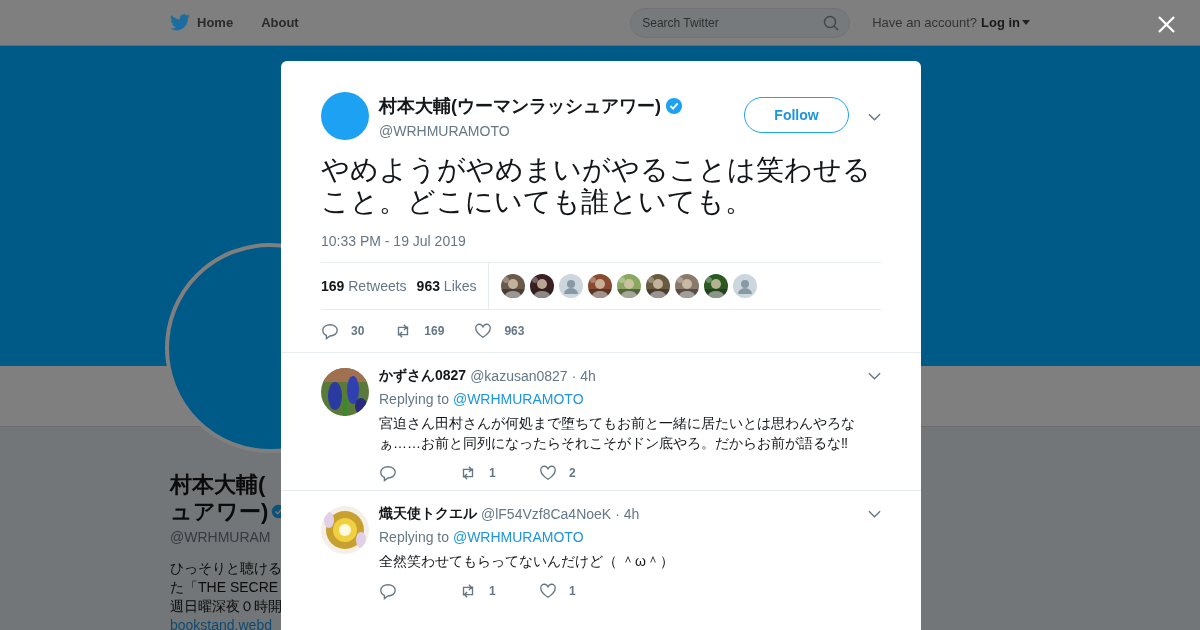 Image resolution: width=1200 pixels, height=630 pixels. I want to click on login-link: Log in, so click(1000, 22).